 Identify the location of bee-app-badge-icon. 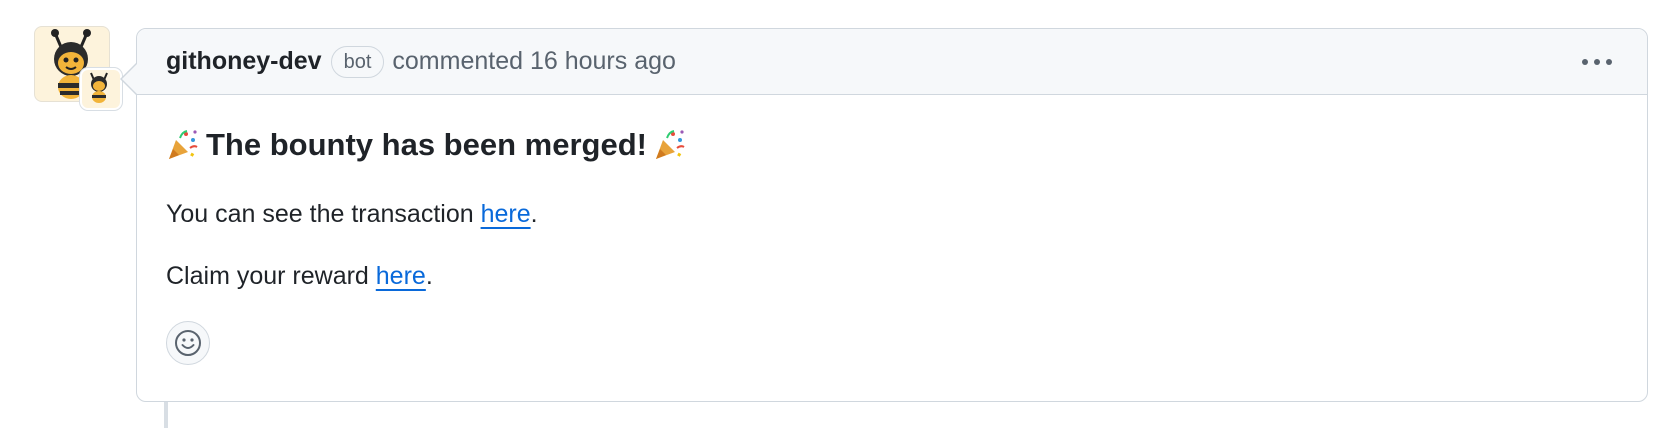
(99, 87).